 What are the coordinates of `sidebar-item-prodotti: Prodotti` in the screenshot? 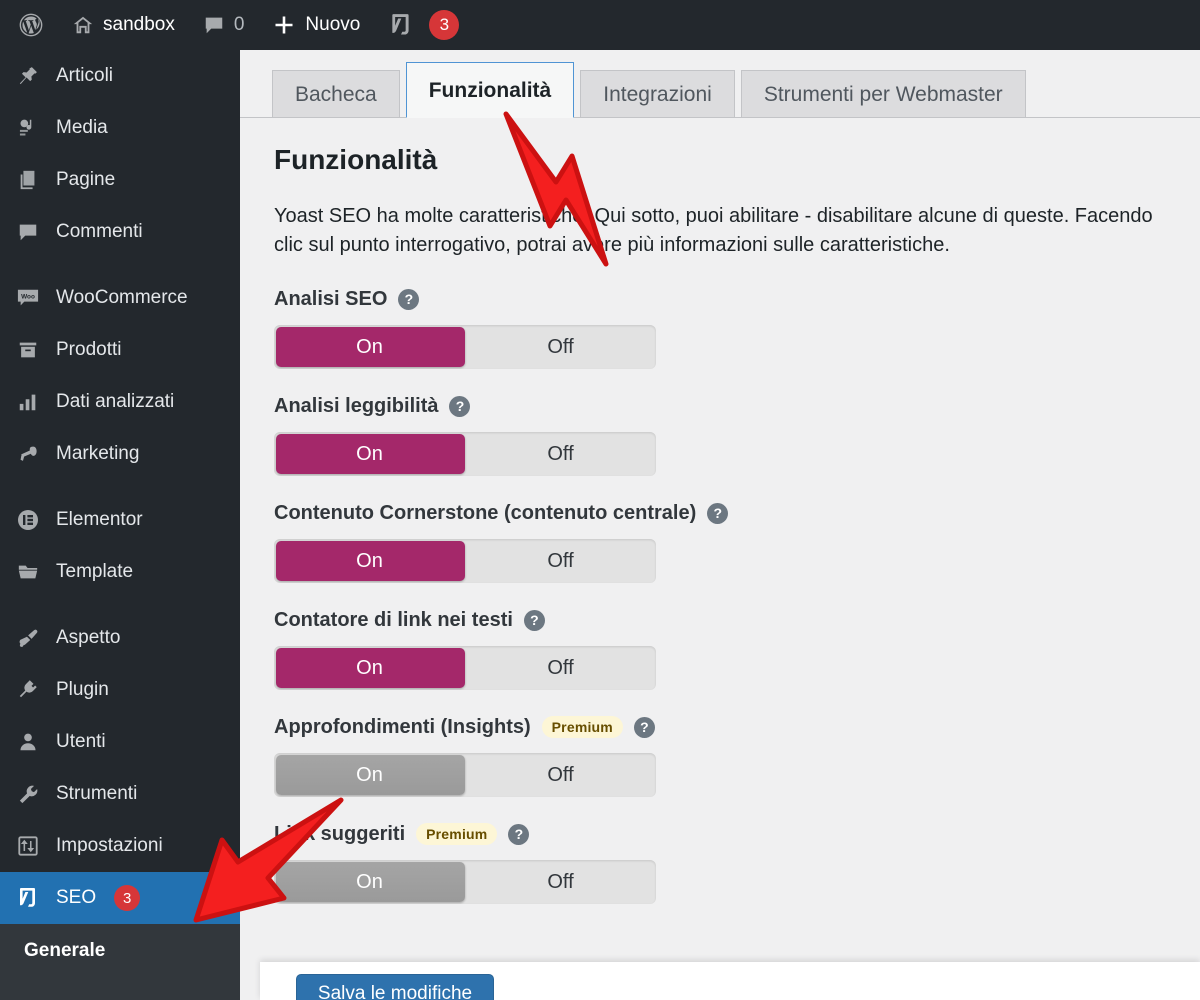 It's located at (120, 350).